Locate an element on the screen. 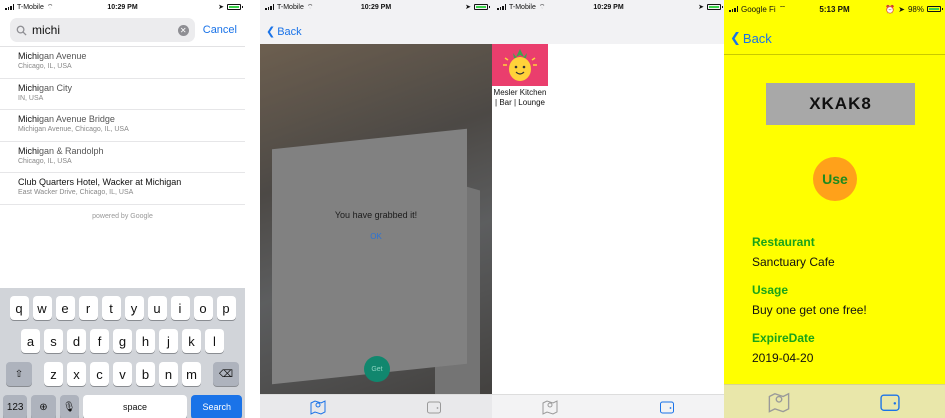  key-y: y is located at coordinates (134, 308).